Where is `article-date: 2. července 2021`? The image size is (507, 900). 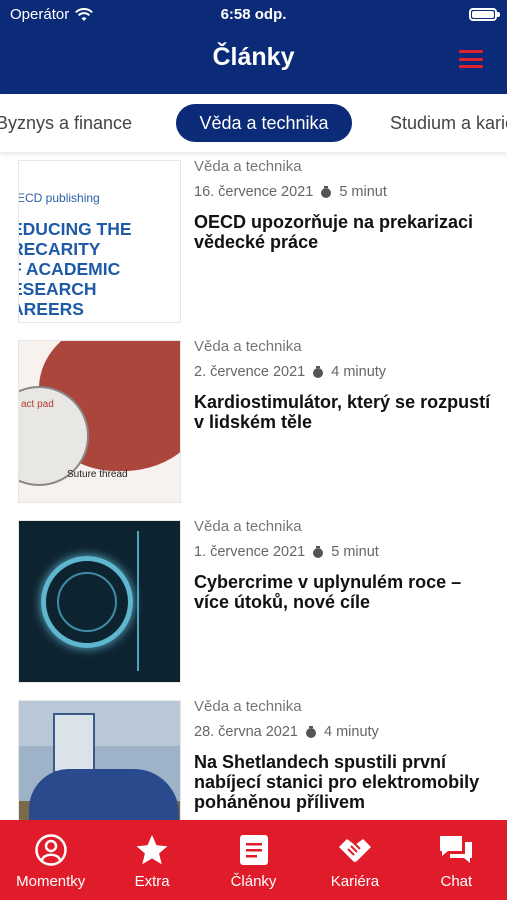
article-date: 2. července 2021 is located at coordinates (250, 372).